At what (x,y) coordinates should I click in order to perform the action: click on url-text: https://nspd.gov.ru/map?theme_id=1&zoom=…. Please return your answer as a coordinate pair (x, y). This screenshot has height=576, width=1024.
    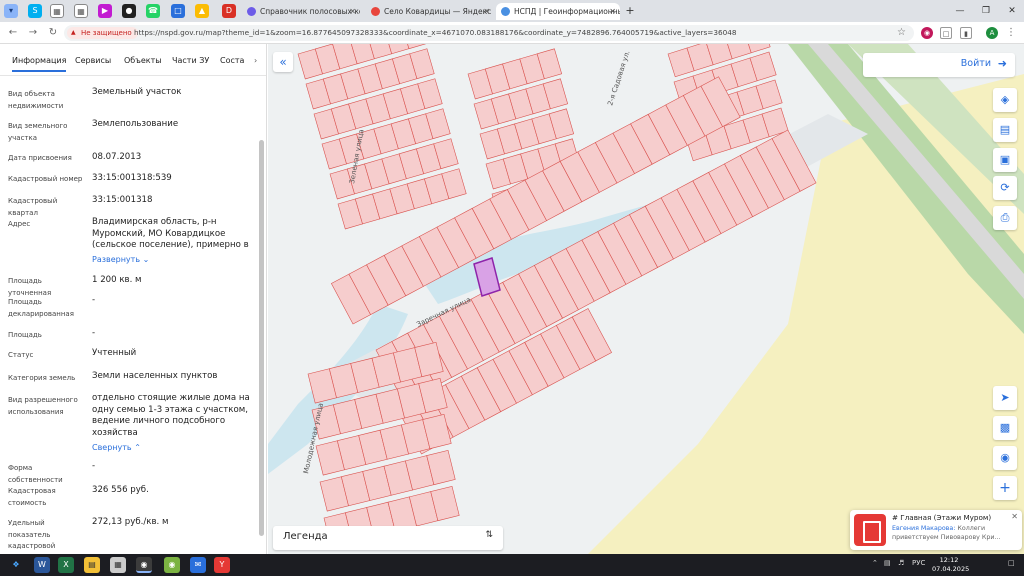
    Looking at the image, I should click on (514, 33).